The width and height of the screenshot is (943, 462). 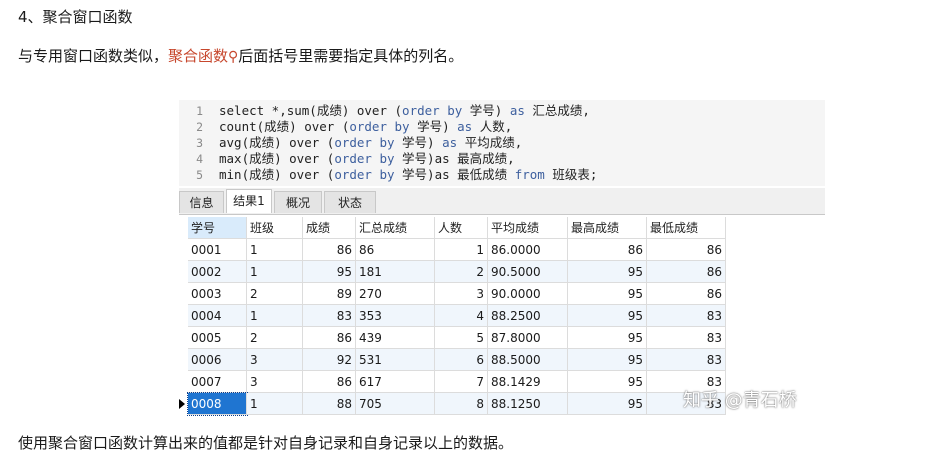 What do you see at coordinates (395, 338) in the screenshot?
I see `cell-col-running-total: 439` at bounding box center [395, 338].